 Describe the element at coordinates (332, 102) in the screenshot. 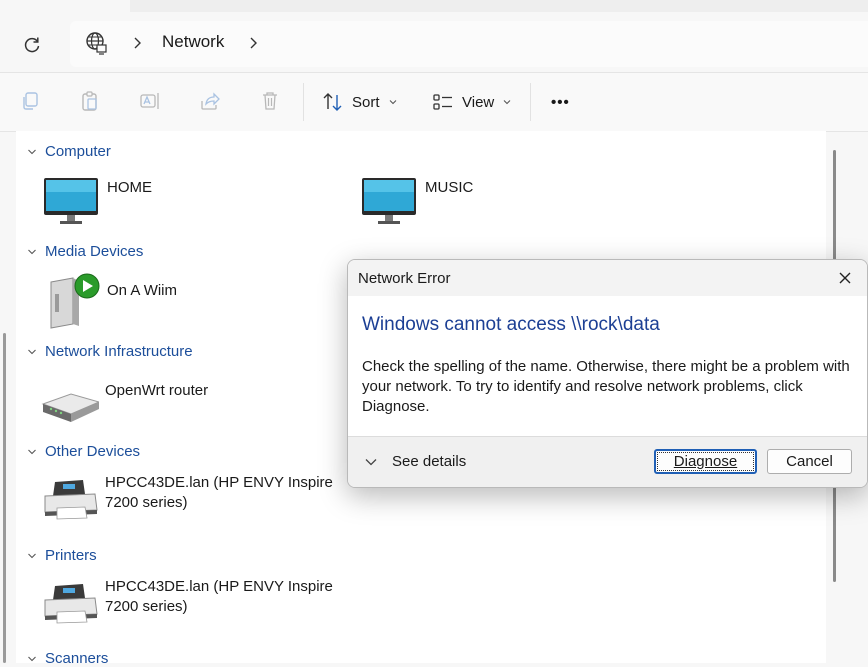

I see `sort-icon` at that location.